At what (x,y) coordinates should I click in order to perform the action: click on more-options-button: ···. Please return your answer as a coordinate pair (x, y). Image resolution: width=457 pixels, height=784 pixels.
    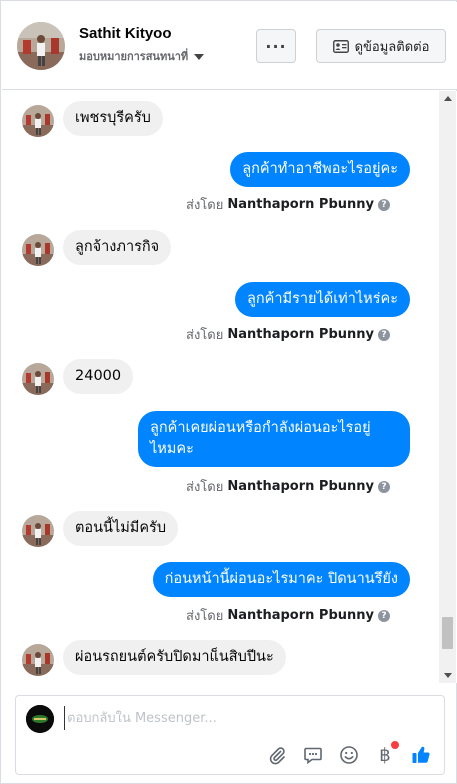
    Looking at the image, I should click on (276, 46).